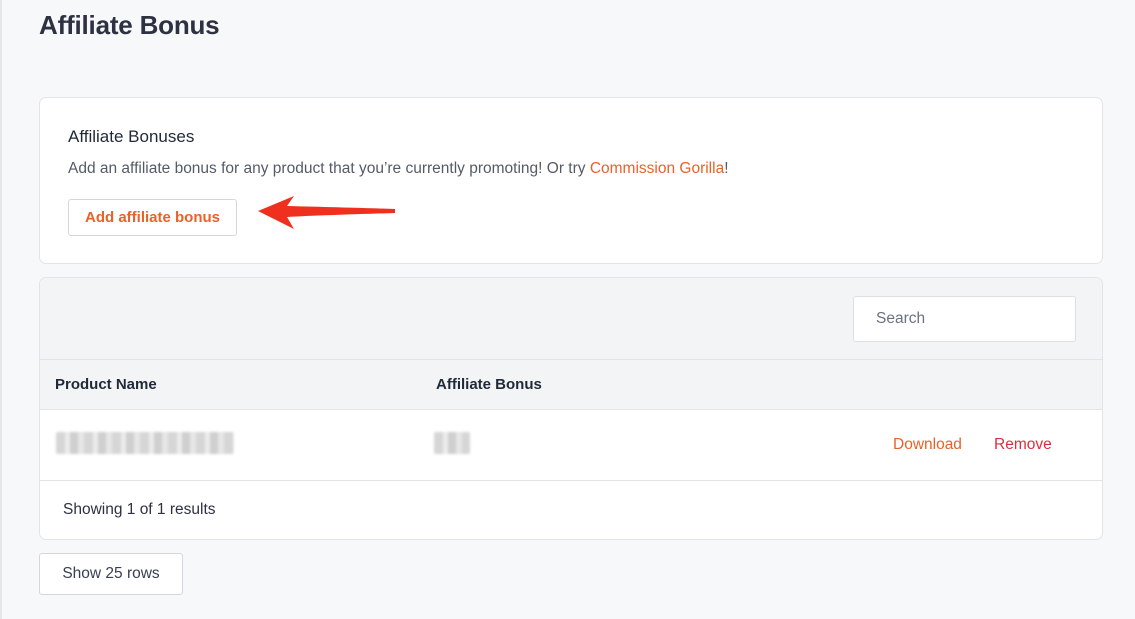 This screenshot has width=1135, height=619. I want to click on commission-gorilla-link: Commission Gorilla, so click(657, 168).